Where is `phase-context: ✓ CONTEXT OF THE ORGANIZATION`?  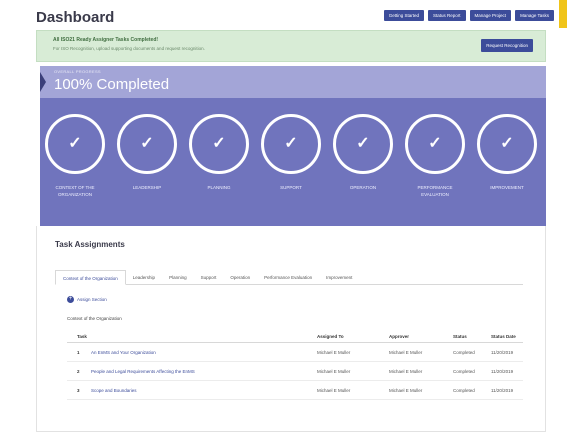 phase-context: ✓ CONTEXT OF THE ORGANIZATION is located at coordinates (75, 156).